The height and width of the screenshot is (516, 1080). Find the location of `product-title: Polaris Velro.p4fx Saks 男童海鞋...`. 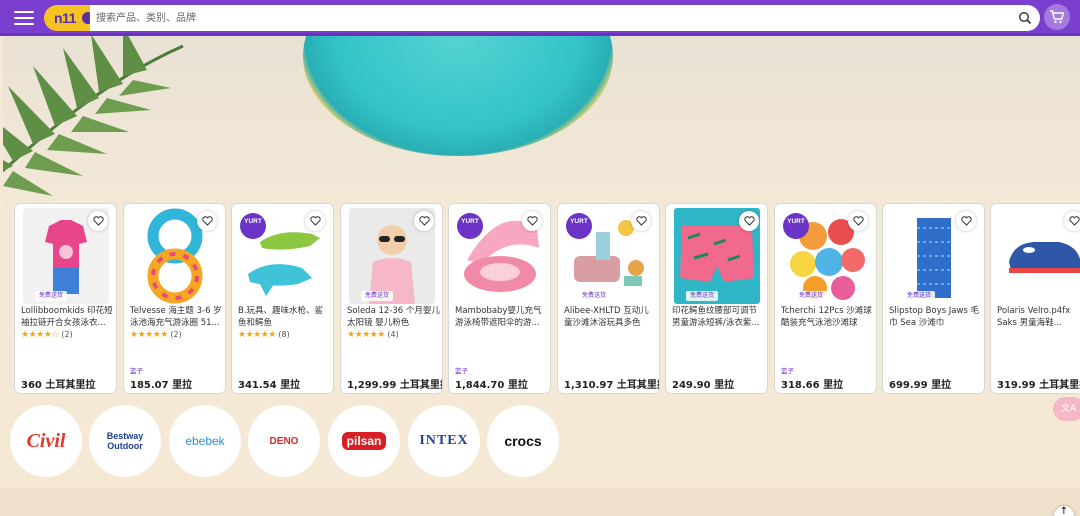

product-title: Polaris Velro.p4fx Saks 男童海鞋... is located at coordinates (1038, 317).